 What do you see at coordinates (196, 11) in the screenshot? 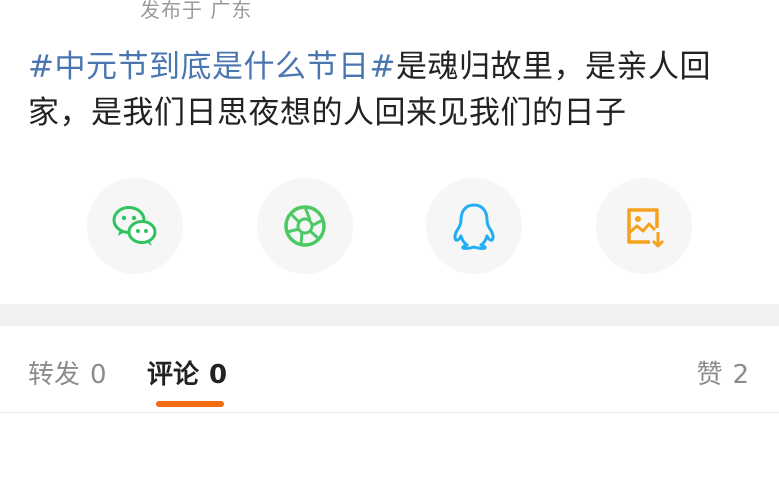
I see `post-location-meta: 发布于 广东` at bounding box center [196, 11].